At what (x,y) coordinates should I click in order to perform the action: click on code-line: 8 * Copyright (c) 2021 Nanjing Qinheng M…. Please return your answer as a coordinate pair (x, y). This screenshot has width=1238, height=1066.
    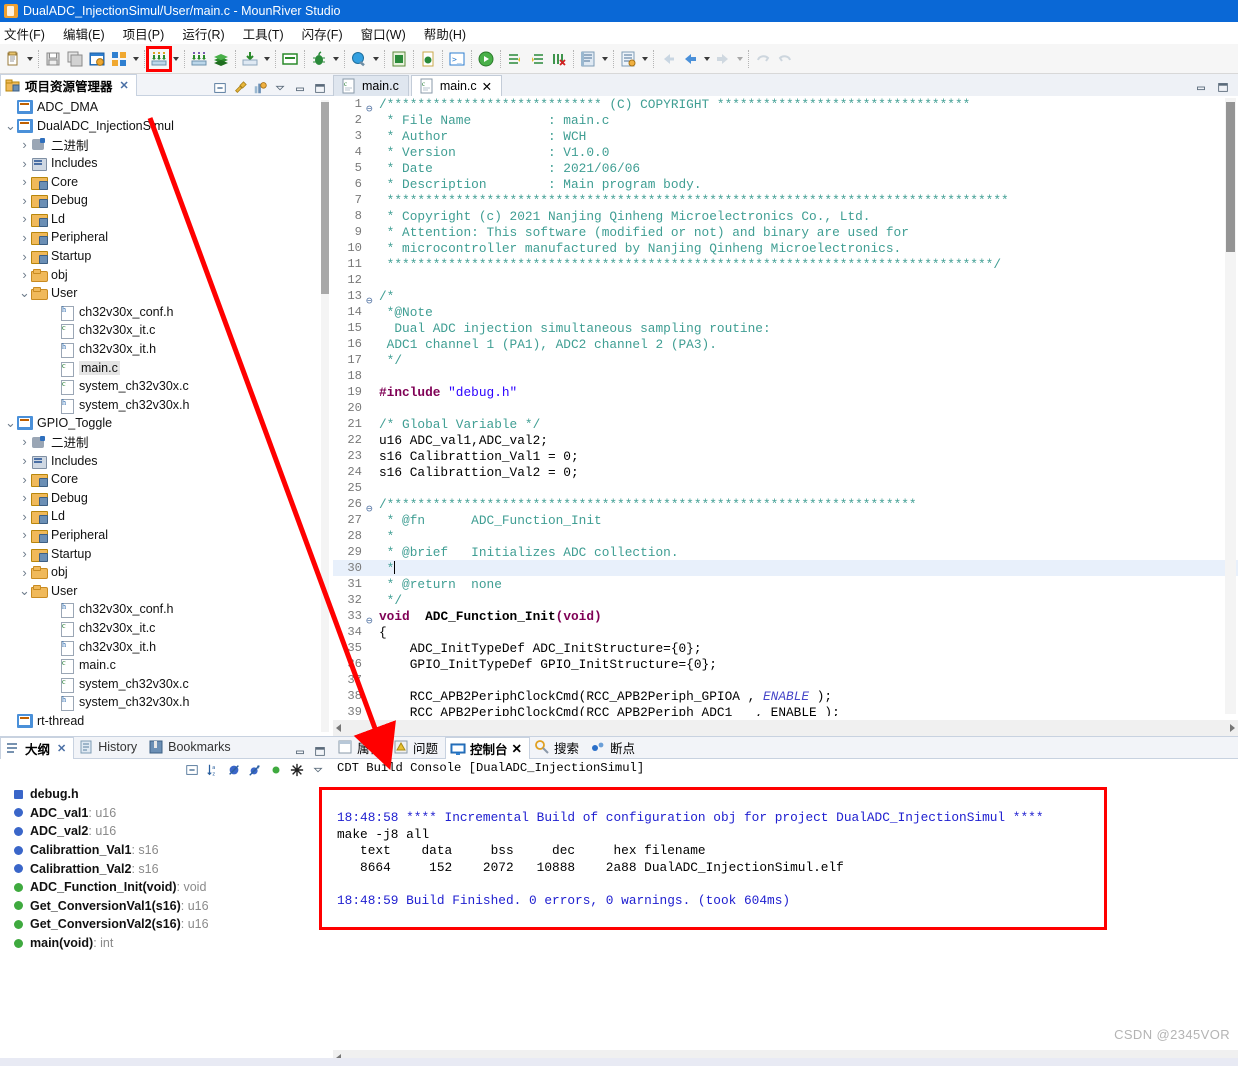
    Looking at the image, I should click on (785, 216).